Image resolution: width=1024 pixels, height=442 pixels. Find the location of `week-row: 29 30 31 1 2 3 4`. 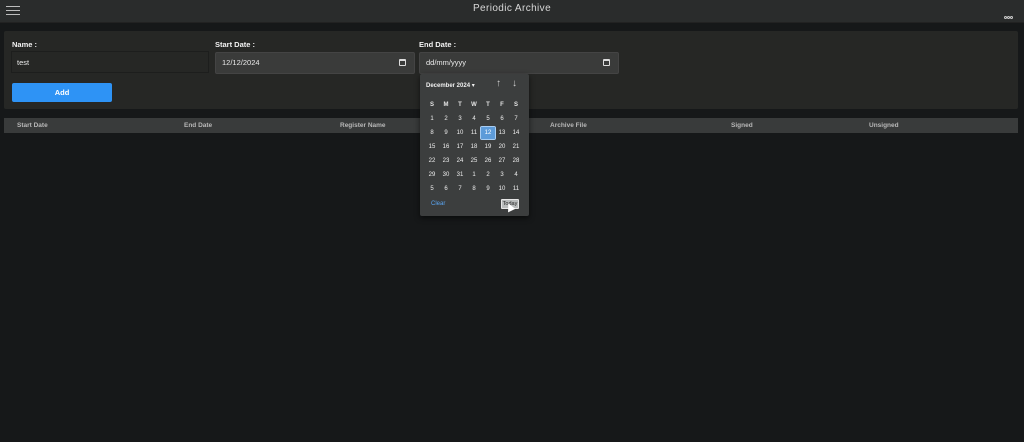

week-row: 29 30 31 1 2 3 4 is located at coordinates (475, 175).